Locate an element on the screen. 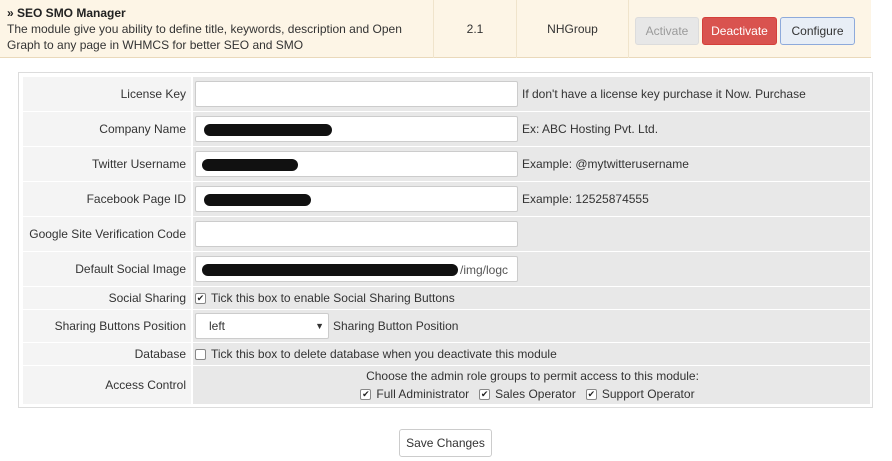 The width and height of the screenshot is (892, 461). sharing-position-select: left ▼ is located at coordinates (262, 326).